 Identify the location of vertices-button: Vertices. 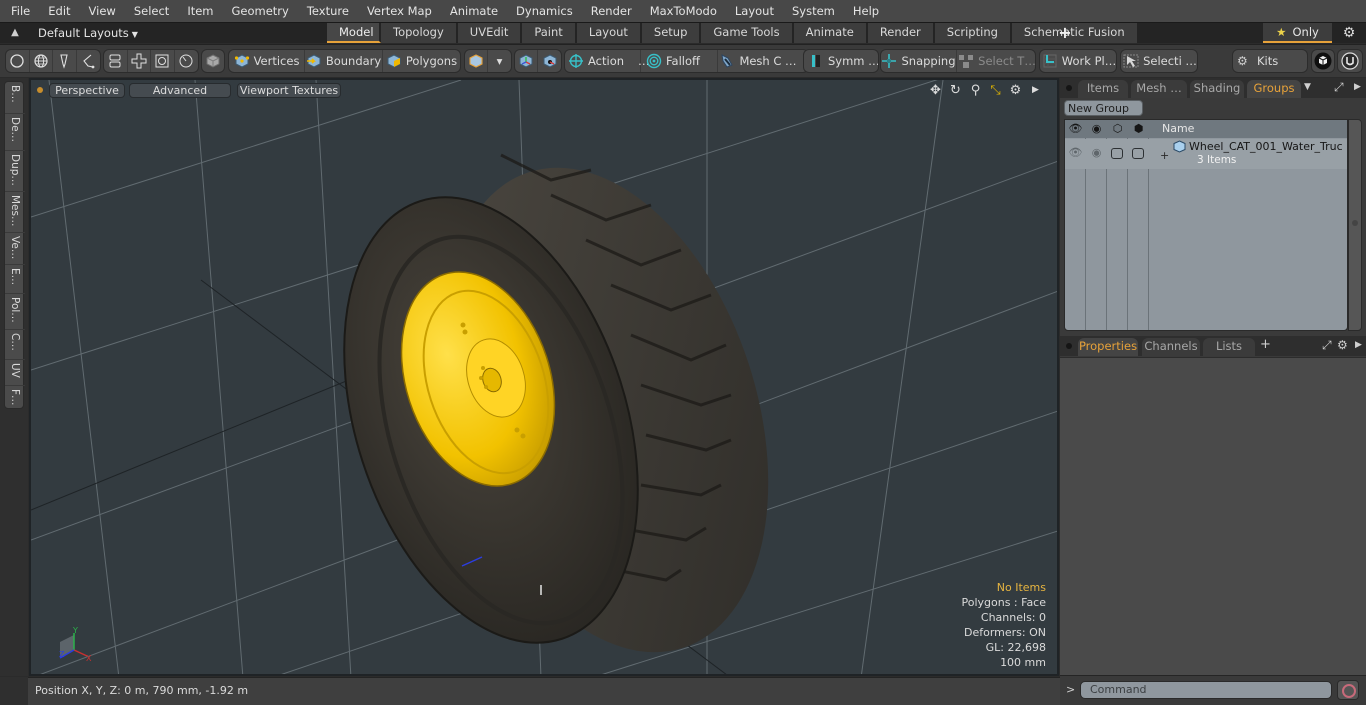
(267, 61).